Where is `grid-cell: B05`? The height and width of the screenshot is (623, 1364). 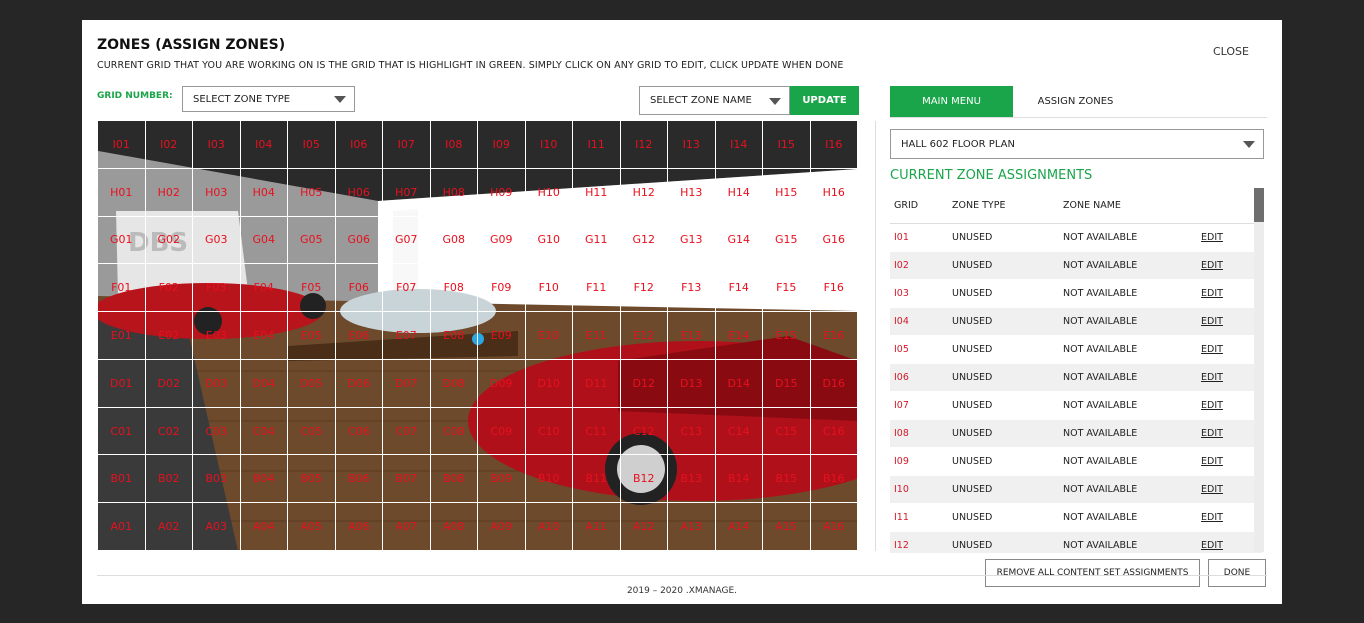 grid-cell: B05 is located at coordinates (312, 479).